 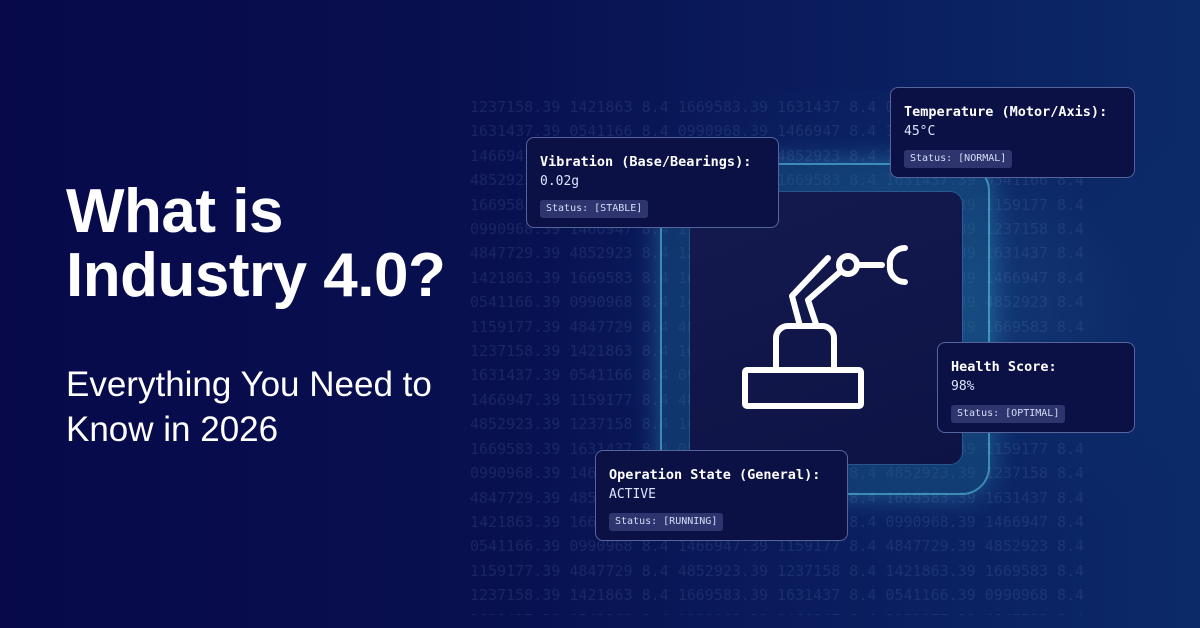 I want to click on operation-state-status-badge: Status: [RUNNING], so click(x=666, y=522).